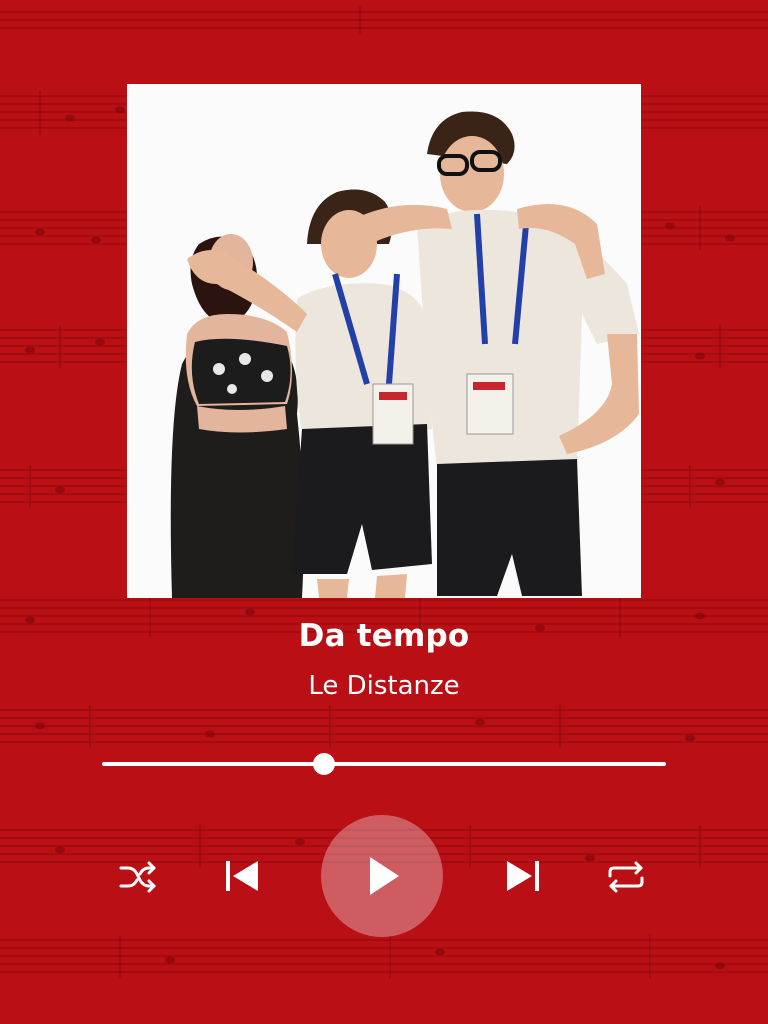 Image resolution: width=768 pixels, height=1024 pixels. I want to click on track-artist: Le Distanze, so click(384, 686).